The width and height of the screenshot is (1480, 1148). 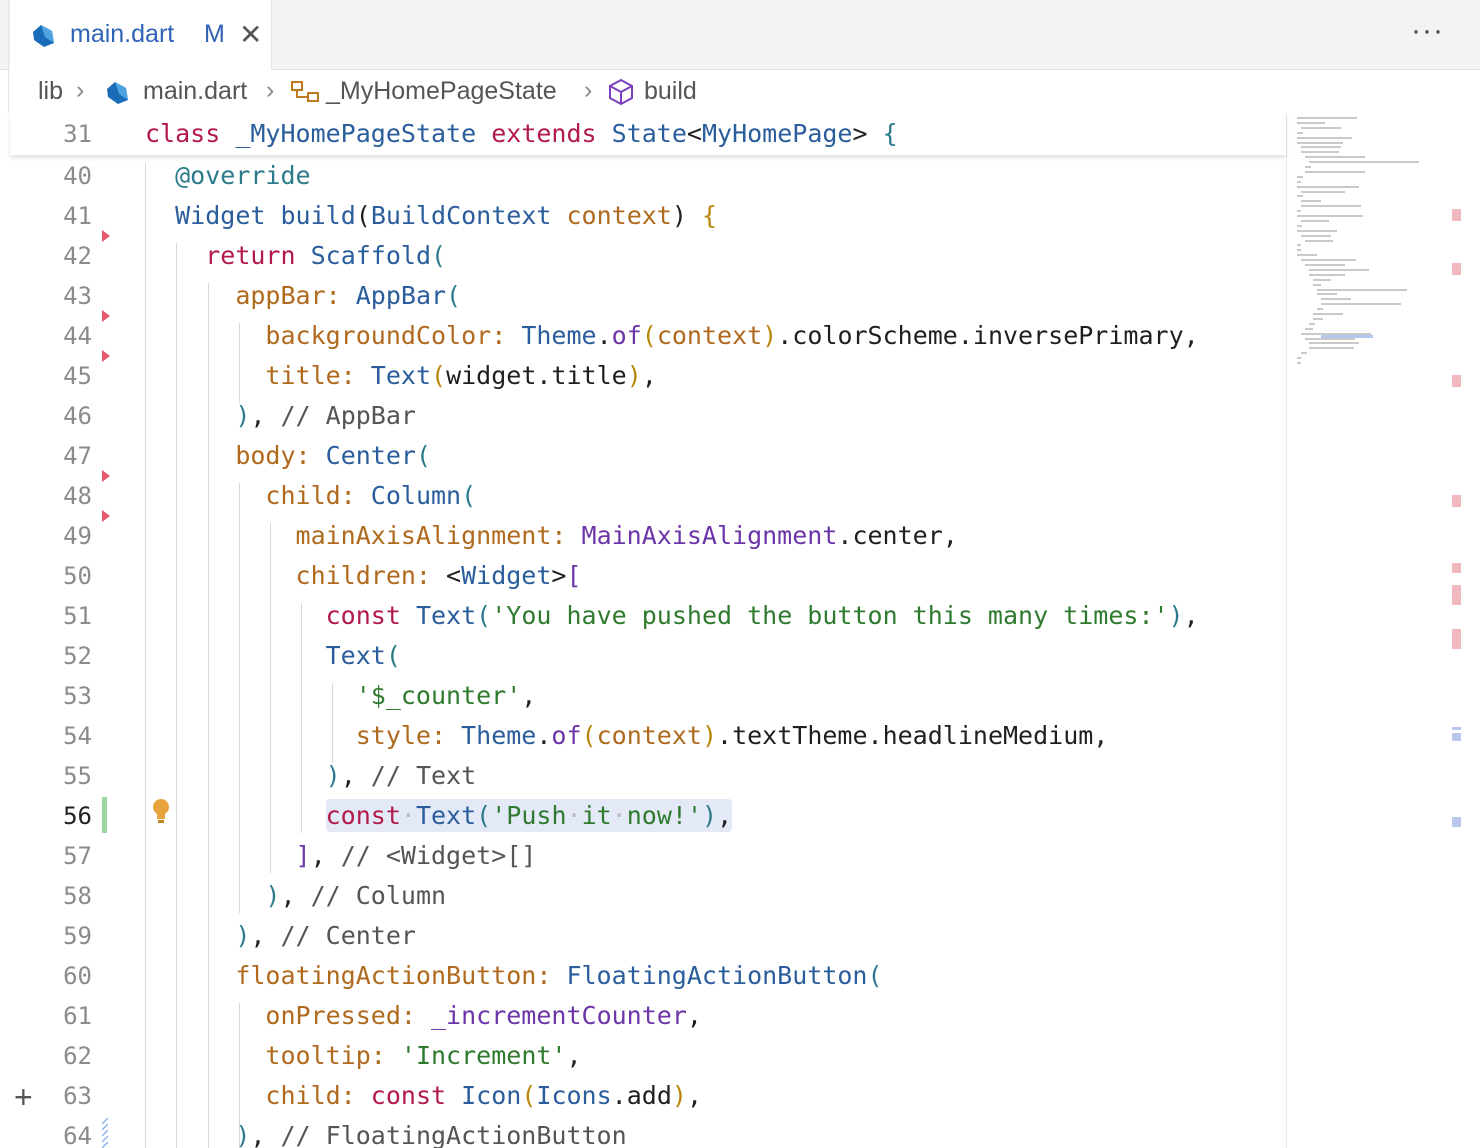 I want to click on code-line-55: 55 ), // Text, so click(x=643, y=775).